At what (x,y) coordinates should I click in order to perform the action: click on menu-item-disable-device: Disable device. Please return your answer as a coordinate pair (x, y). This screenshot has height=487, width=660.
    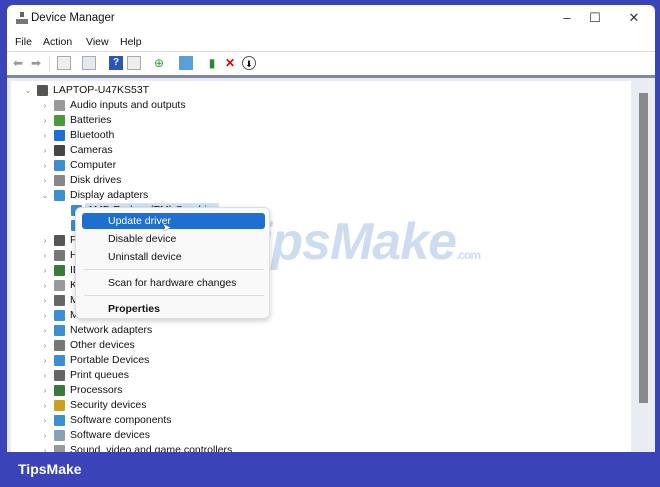
    Looking at the image, I should click on (173, 239).